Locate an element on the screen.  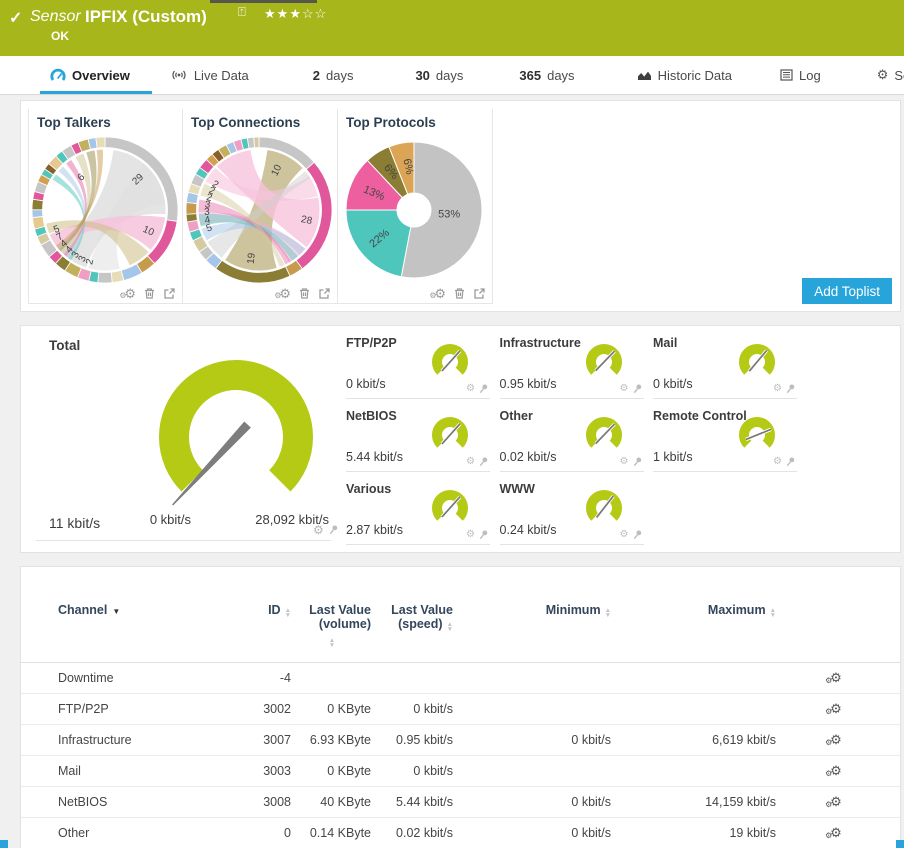
cell-2: 40 KByte is located at coordinates (345, 802).